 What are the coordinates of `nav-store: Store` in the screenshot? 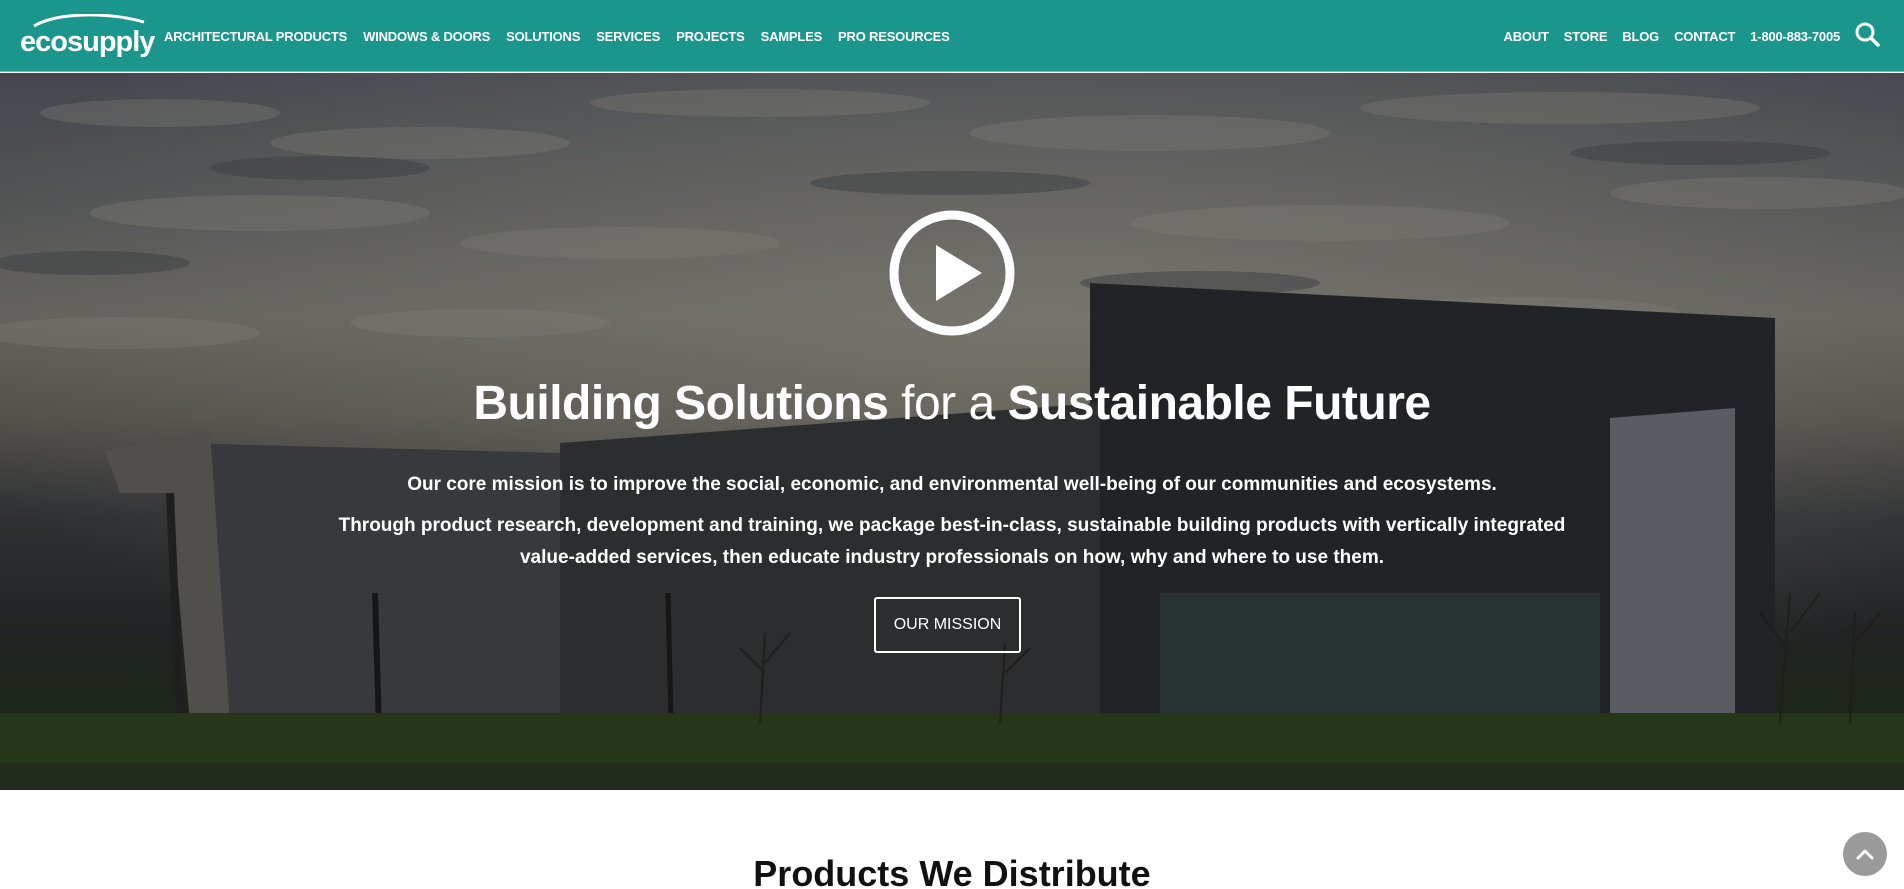 It's located at (1586, 36).